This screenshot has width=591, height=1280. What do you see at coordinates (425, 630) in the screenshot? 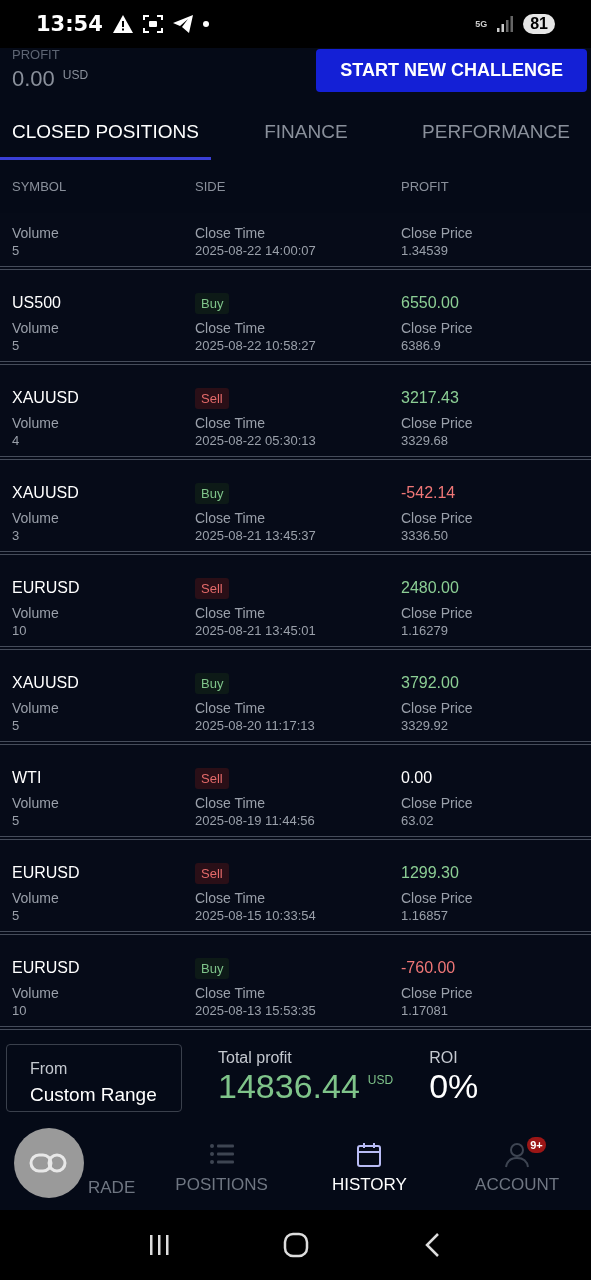
I see `close-price-value: 1.16279` at bounding box center [425, 630].